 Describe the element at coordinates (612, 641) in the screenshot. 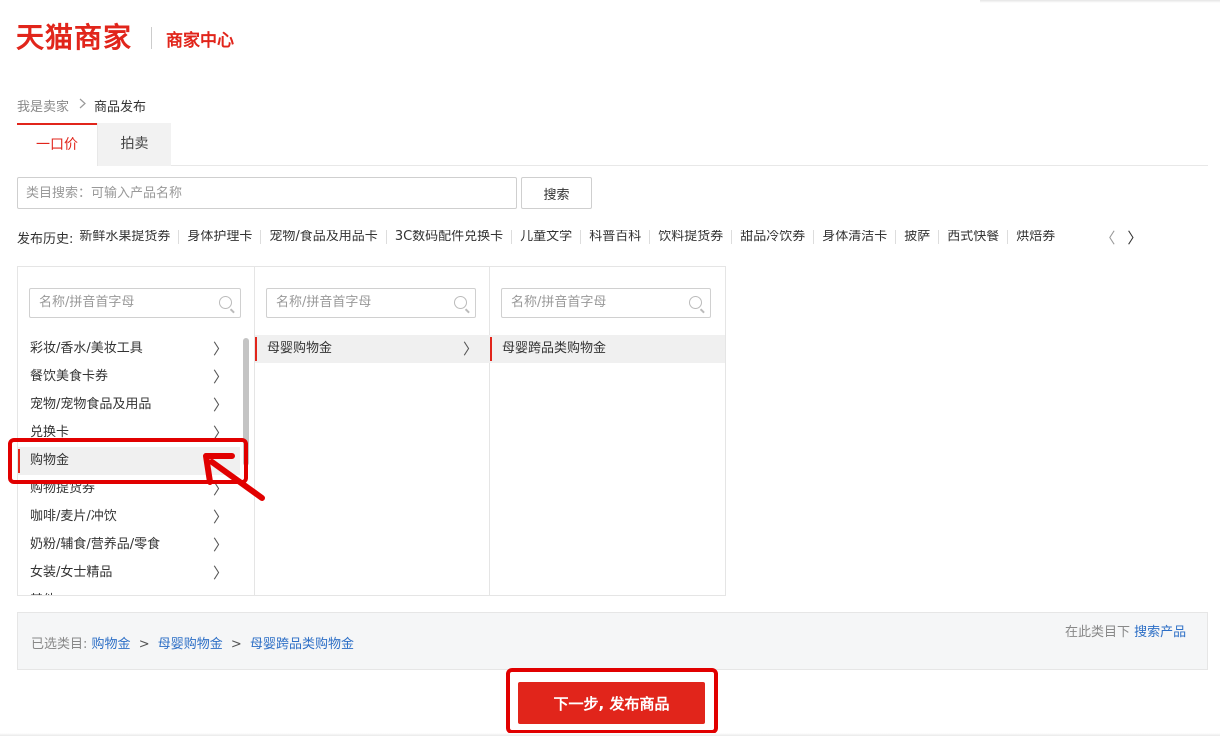

I see `selected-category-bar: 已选类目: 购物金 > 母婴购物金 > 母婴跨品类购物金 在此类目下 搜索产品` at that location.